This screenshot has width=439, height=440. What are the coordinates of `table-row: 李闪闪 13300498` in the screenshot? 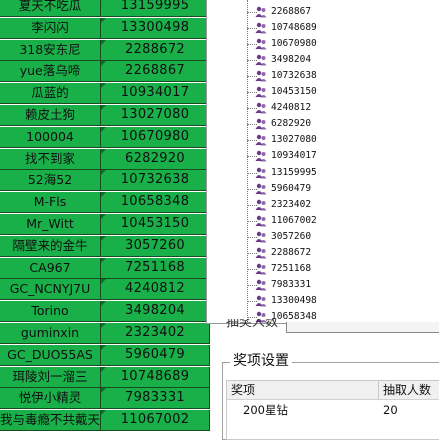 It's located at (105, 28).